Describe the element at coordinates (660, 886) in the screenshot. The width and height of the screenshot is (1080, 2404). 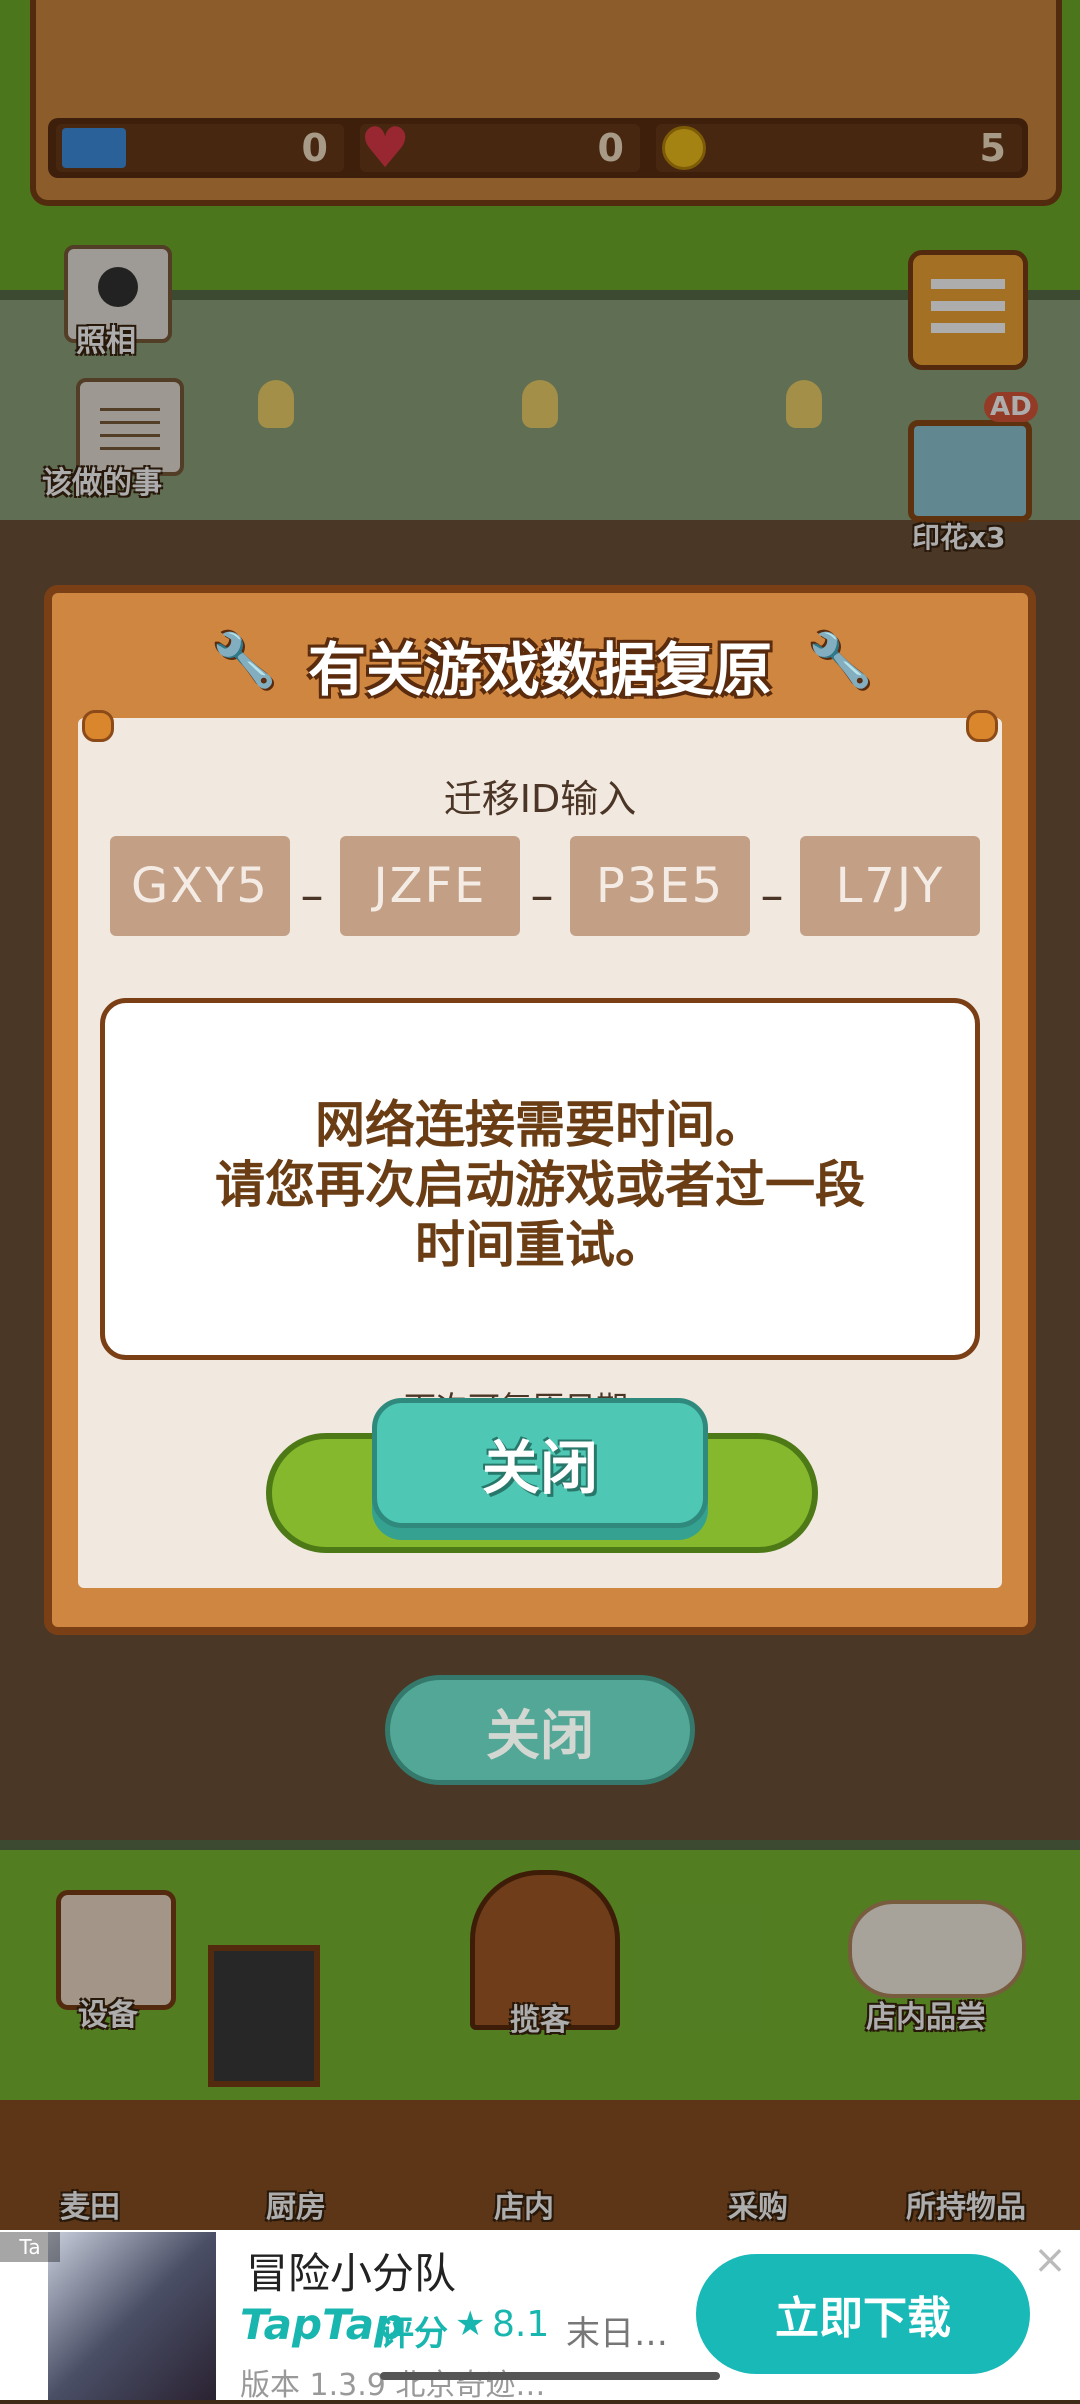
I see `id-input-3: P3E5` at that location.